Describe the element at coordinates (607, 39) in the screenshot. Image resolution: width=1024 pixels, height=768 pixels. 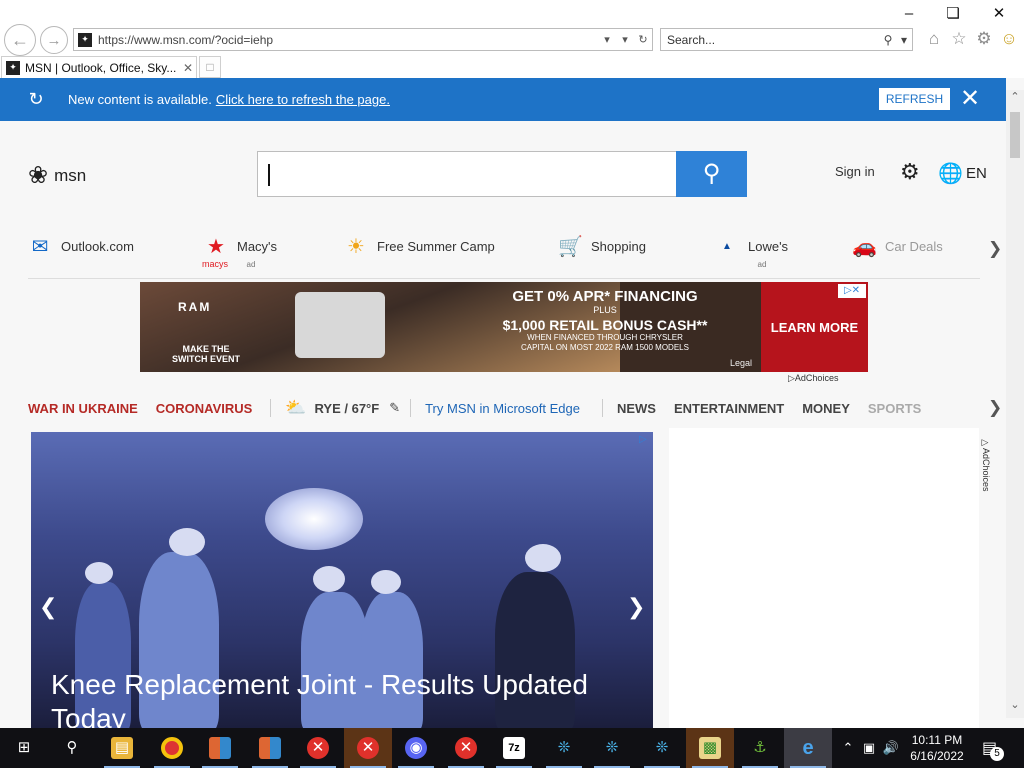
I see `address-search-icon: ▾` at that location.